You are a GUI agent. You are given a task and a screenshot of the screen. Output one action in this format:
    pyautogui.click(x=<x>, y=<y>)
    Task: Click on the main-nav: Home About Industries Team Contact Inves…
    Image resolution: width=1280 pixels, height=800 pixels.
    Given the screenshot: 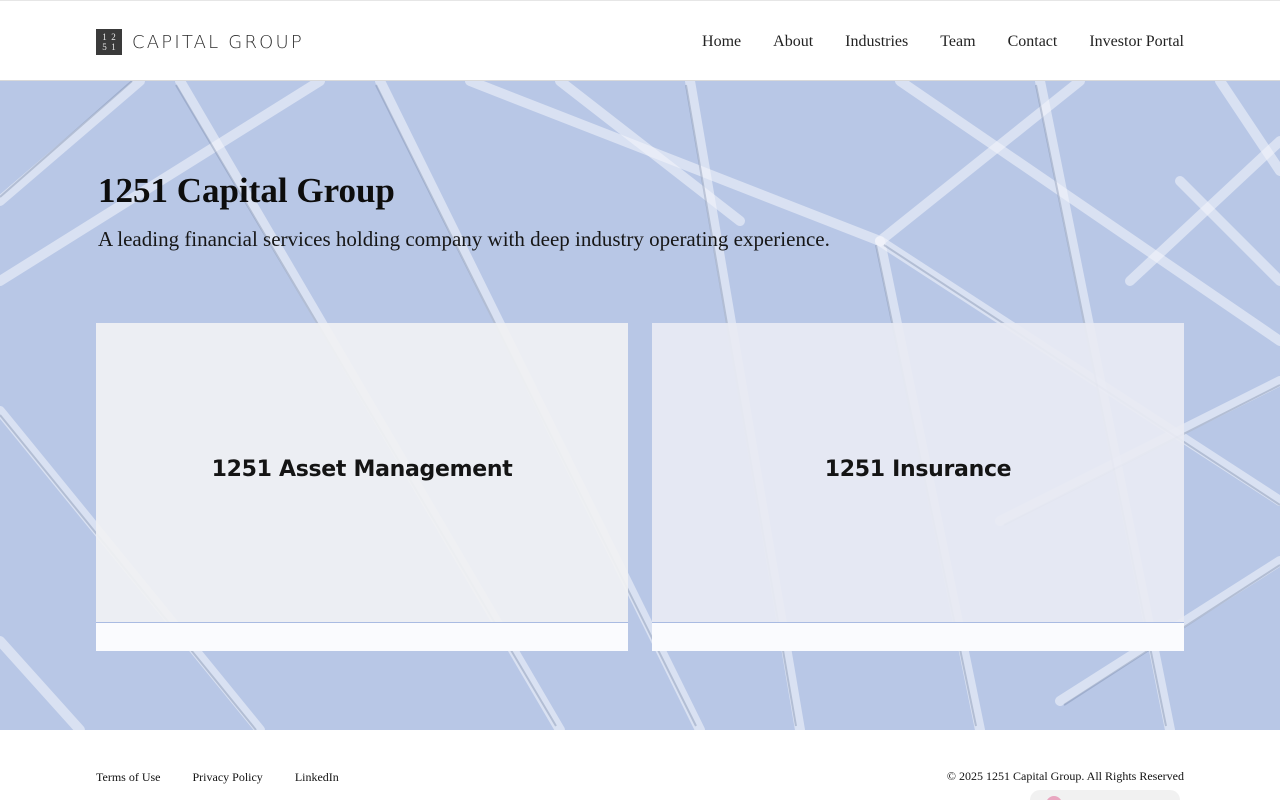 What is the action you would take?
    pyautogui.click(x=943, y=42)
    